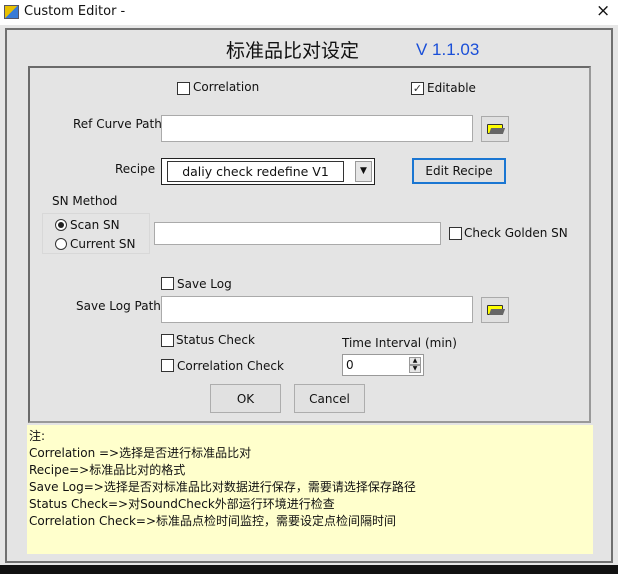 The height and width of the screenshot is (574, 618). What do you see at coordinates (213, 521) in the screenshot?
I see `notes-line: Correlation Check=>标准品点检时间监控，需要设定点检间隔时间` at bounding box center [213, 521].